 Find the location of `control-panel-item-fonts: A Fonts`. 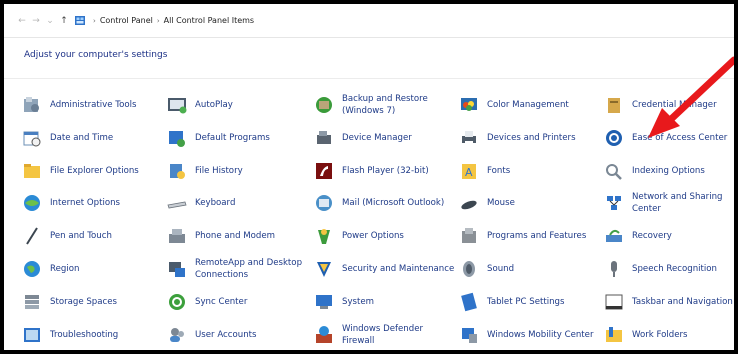

control-panel-item-fonts: A Fonts is located at coordinates (484, 171).